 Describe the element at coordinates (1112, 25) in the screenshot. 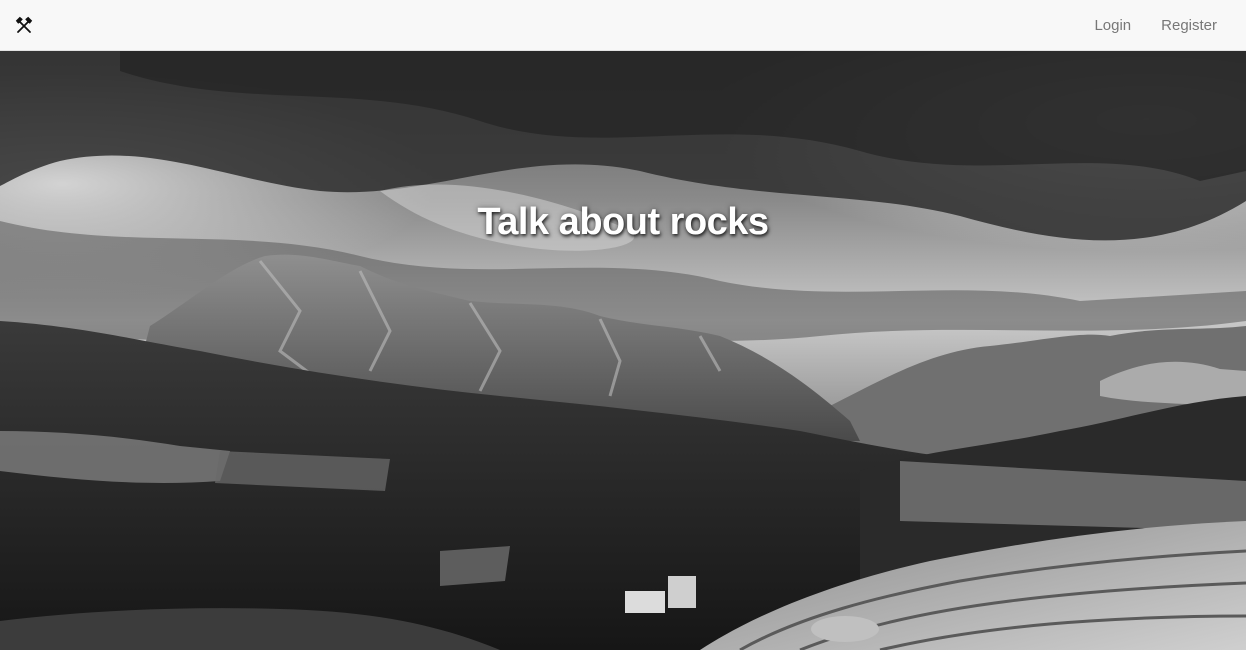

I see `login-link: Login` at that location.